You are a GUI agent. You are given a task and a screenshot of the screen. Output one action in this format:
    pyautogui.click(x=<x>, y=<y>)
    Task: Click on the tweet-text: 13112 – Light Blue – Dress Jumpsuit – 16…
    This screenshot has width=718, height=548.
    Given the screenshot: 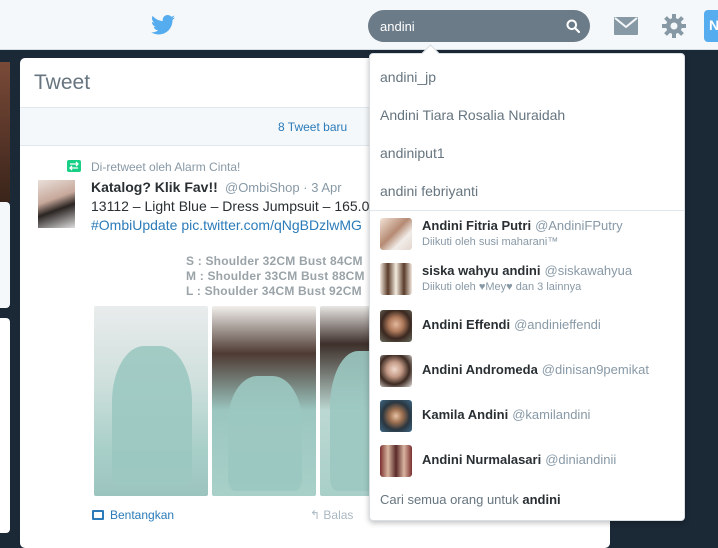 What is the action you would take?
    pyautogui.click(x=230, y=206)
    